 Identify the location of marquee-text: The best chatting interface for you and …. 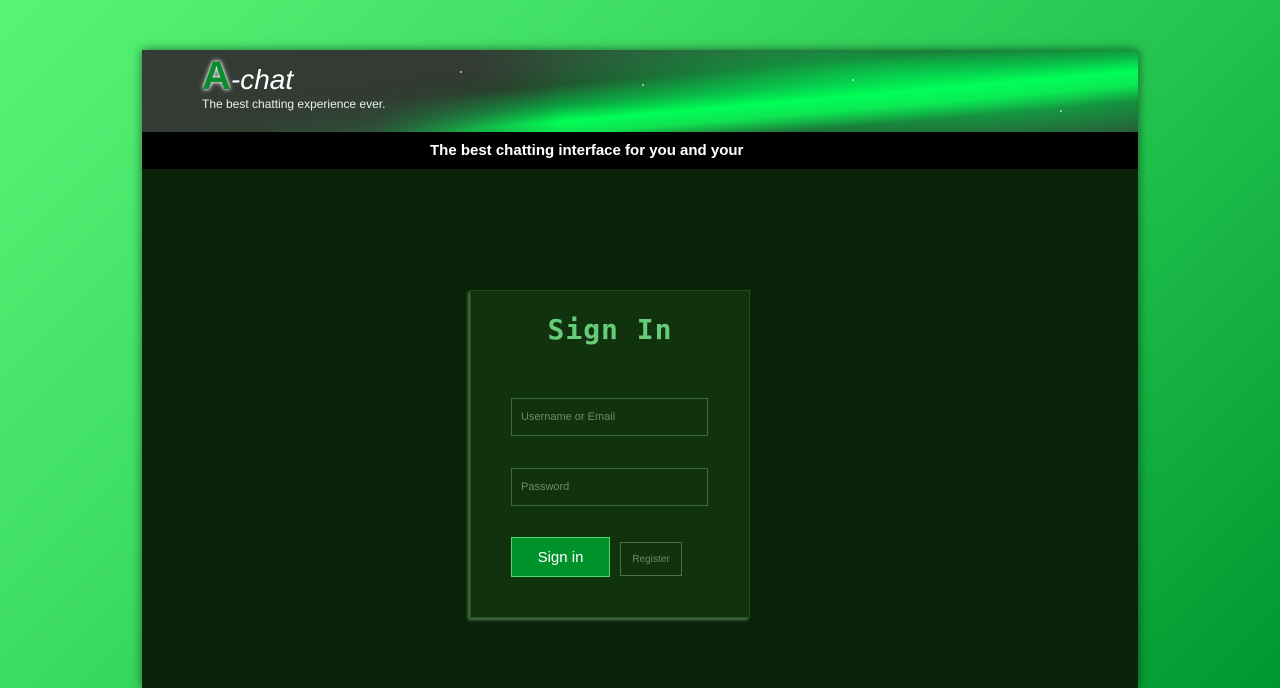
(587, 150).